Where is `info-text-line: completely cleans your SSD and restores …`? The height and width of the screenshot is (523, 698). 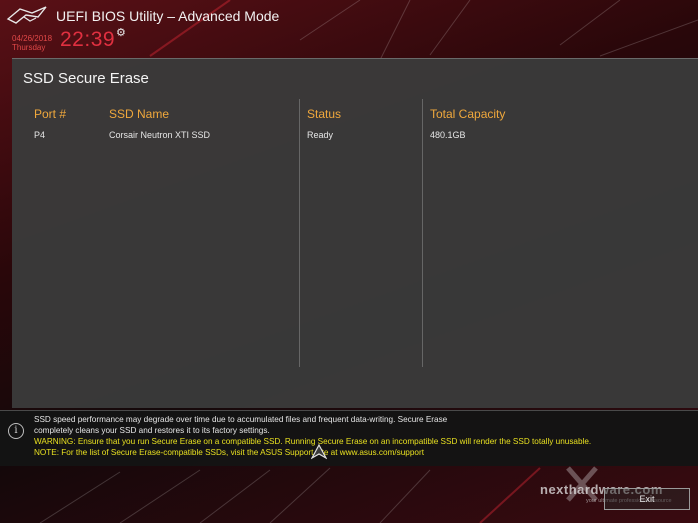 info-text-line: completely cleans your SSD and restores … is located at coordinates (152, 430).